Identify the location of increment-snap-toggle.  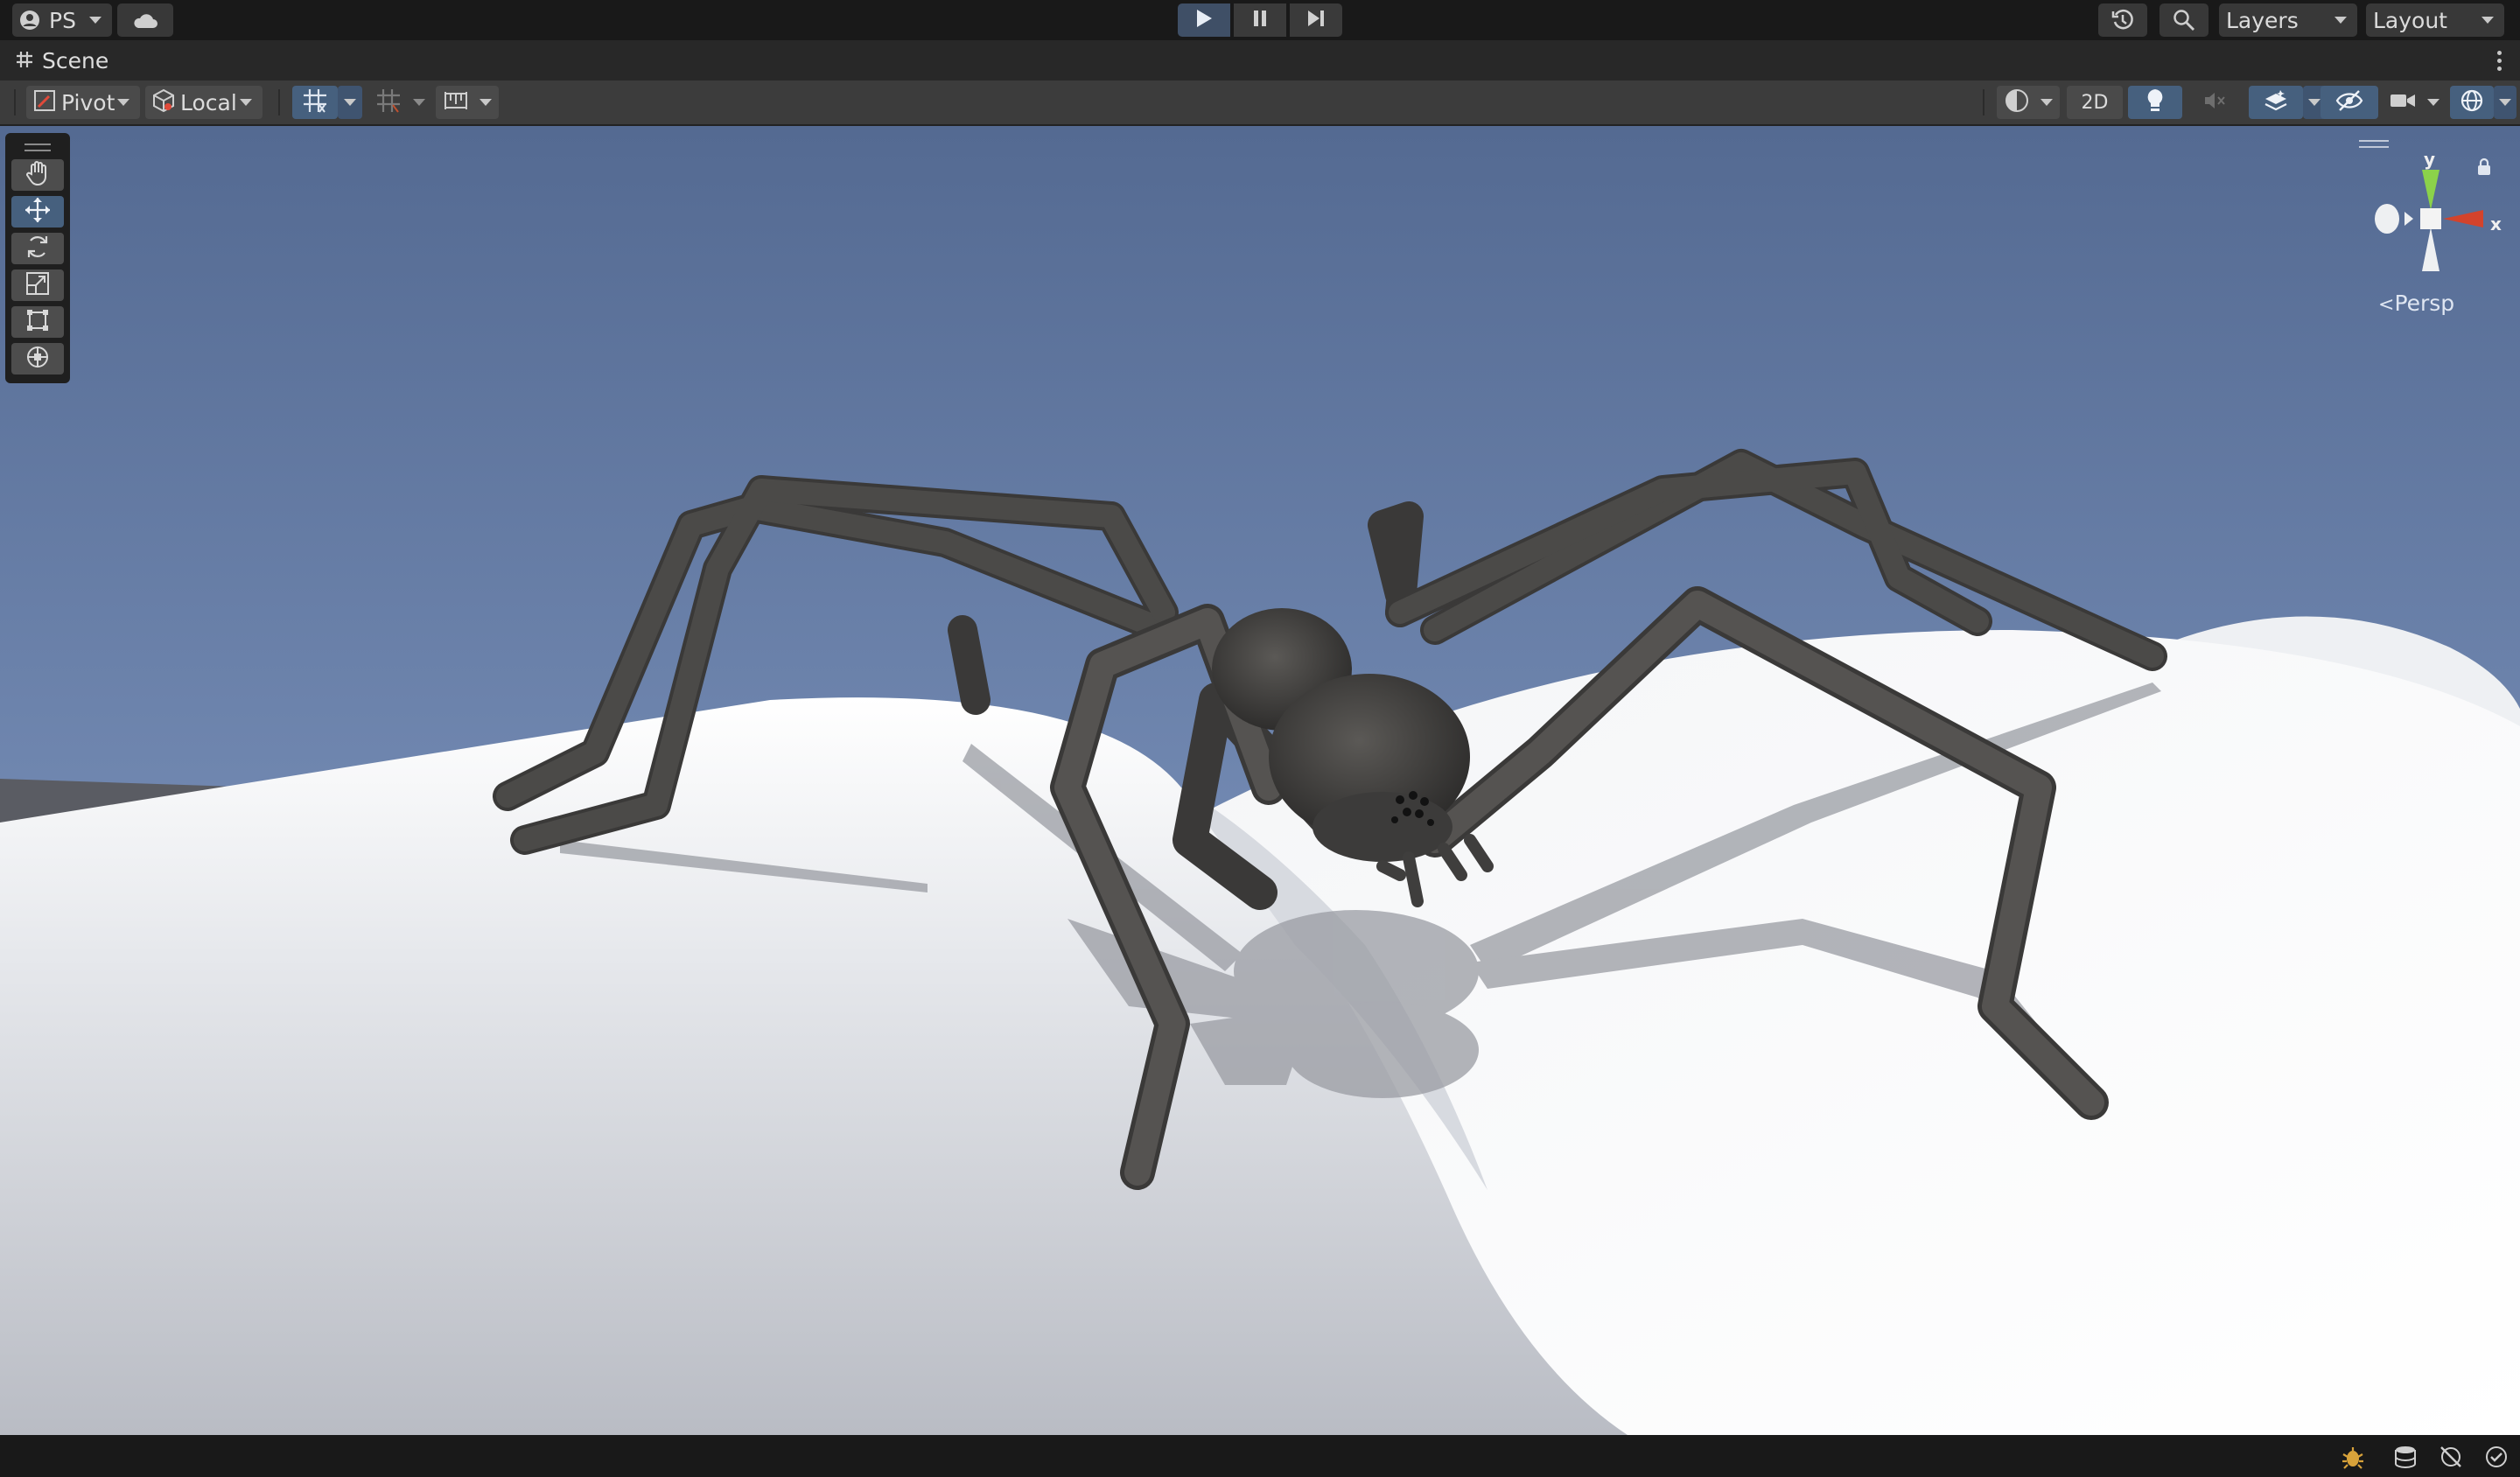
(467, 102).